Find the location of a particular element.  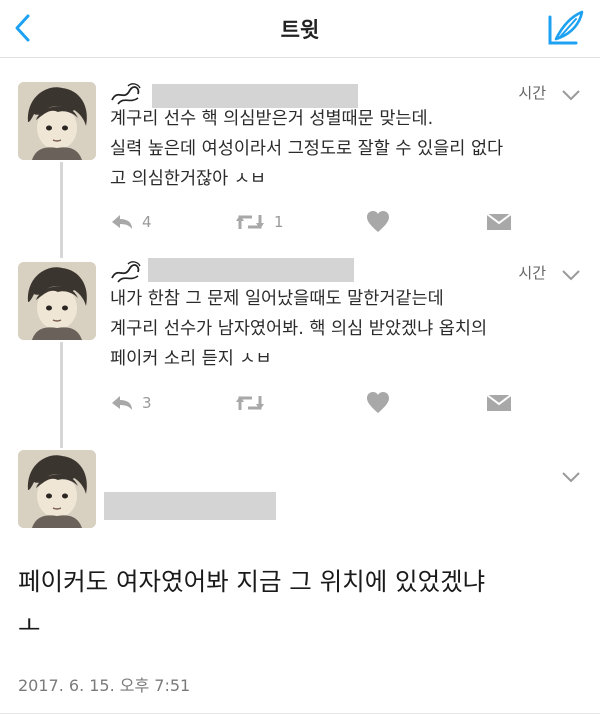

page-title: 트윗 is located at coordinates (300, 30).